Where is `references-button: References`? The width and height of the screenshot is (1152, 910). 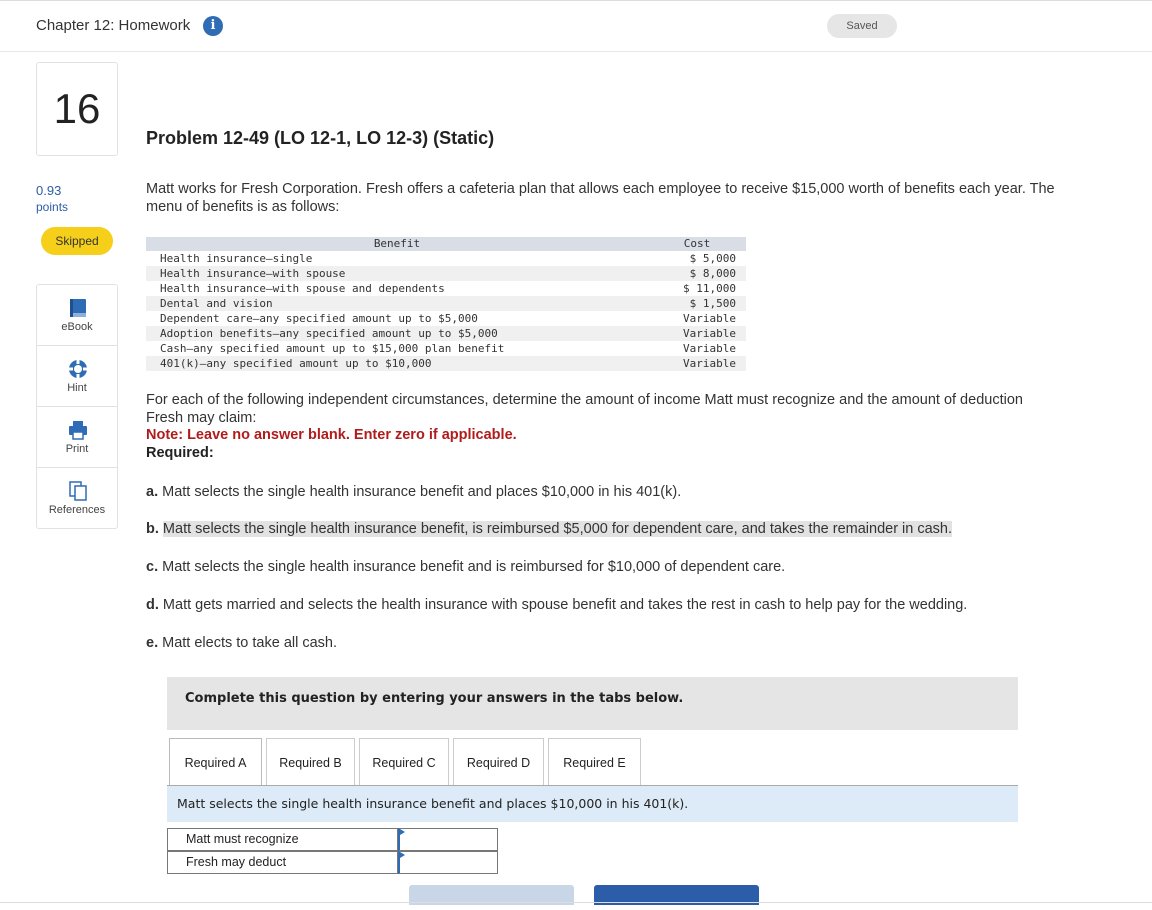
references-button: References is located at coordinates (77, 498).